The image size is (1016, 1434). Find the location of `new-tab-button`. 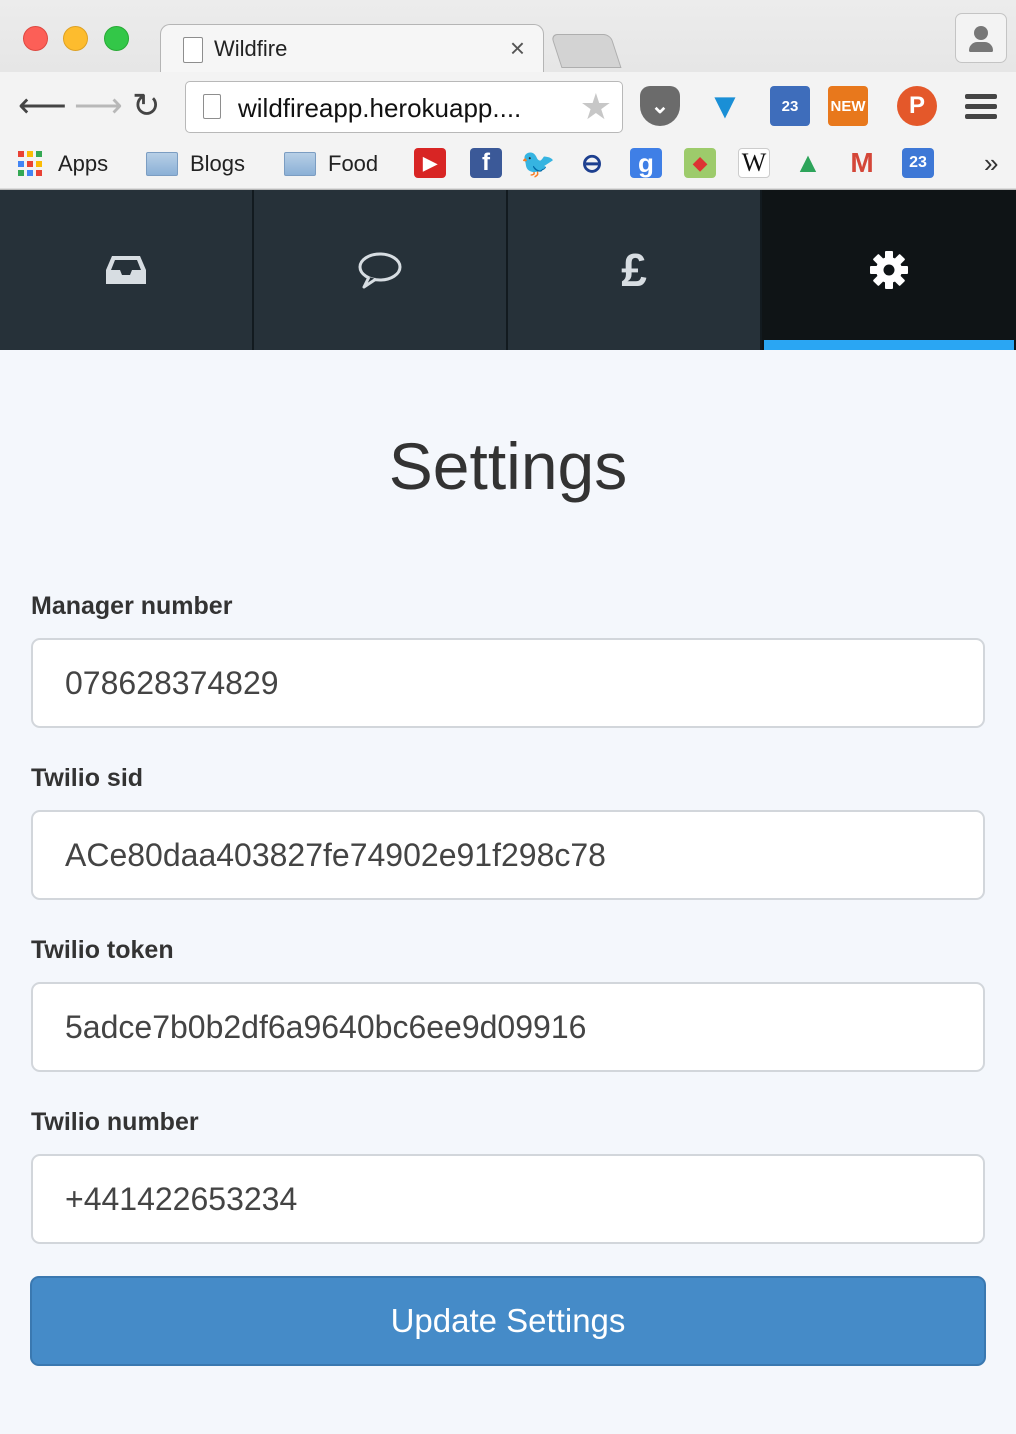

new-tab-button is located at coordinates (586, 51).